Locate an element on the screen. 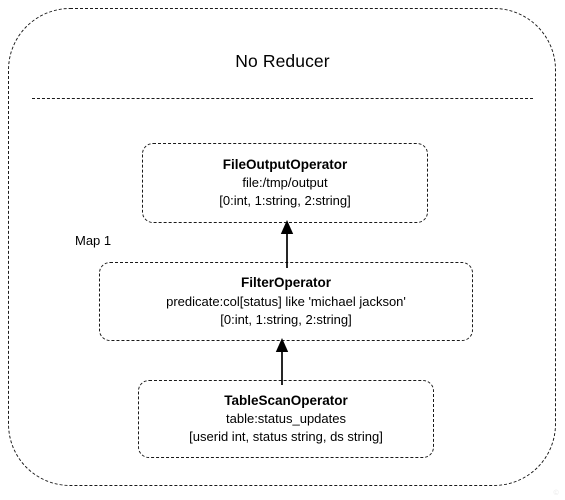 The height and width of the screenshot is (500, 565). stage-divider is located at coordinates (282, 98).